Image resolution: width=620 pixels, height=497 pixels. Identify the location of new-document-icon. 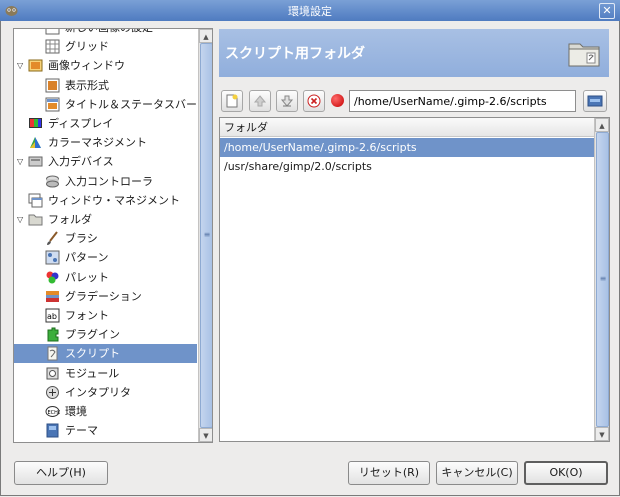
(232, 101).